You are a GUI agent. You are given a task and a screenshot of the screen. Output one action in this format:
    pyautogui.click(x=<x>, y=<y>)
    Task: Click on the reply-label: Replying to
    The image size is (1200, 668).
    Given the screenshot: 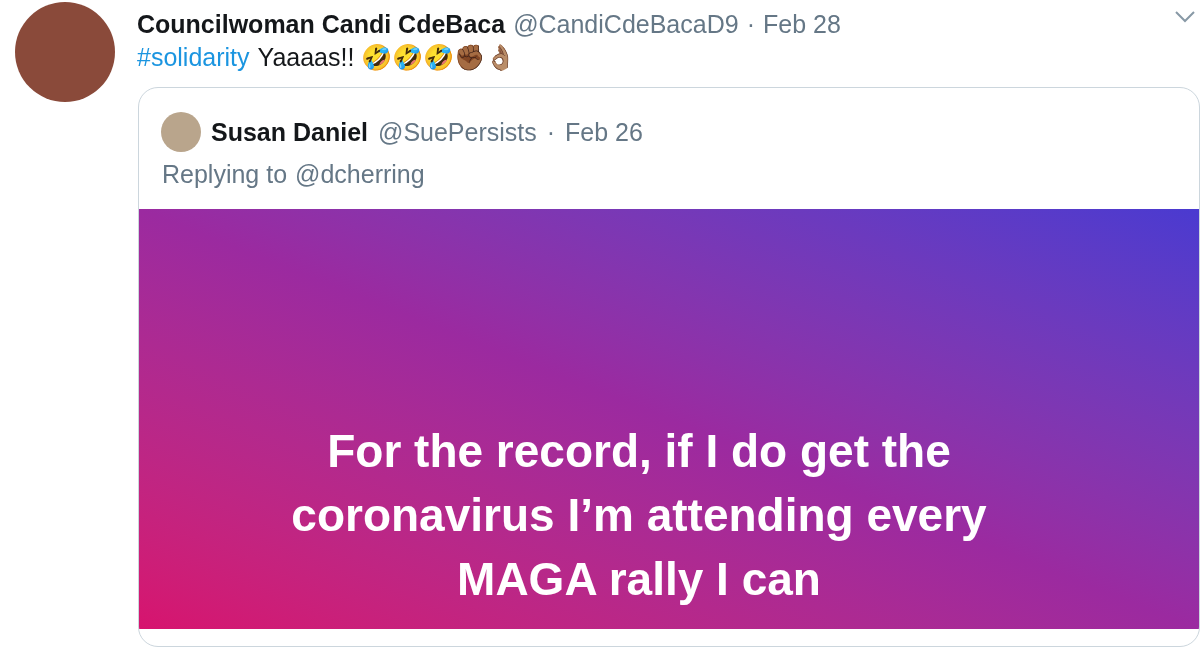 What is the action you would take?
    pyautogui.click(x=225, y=174)
    